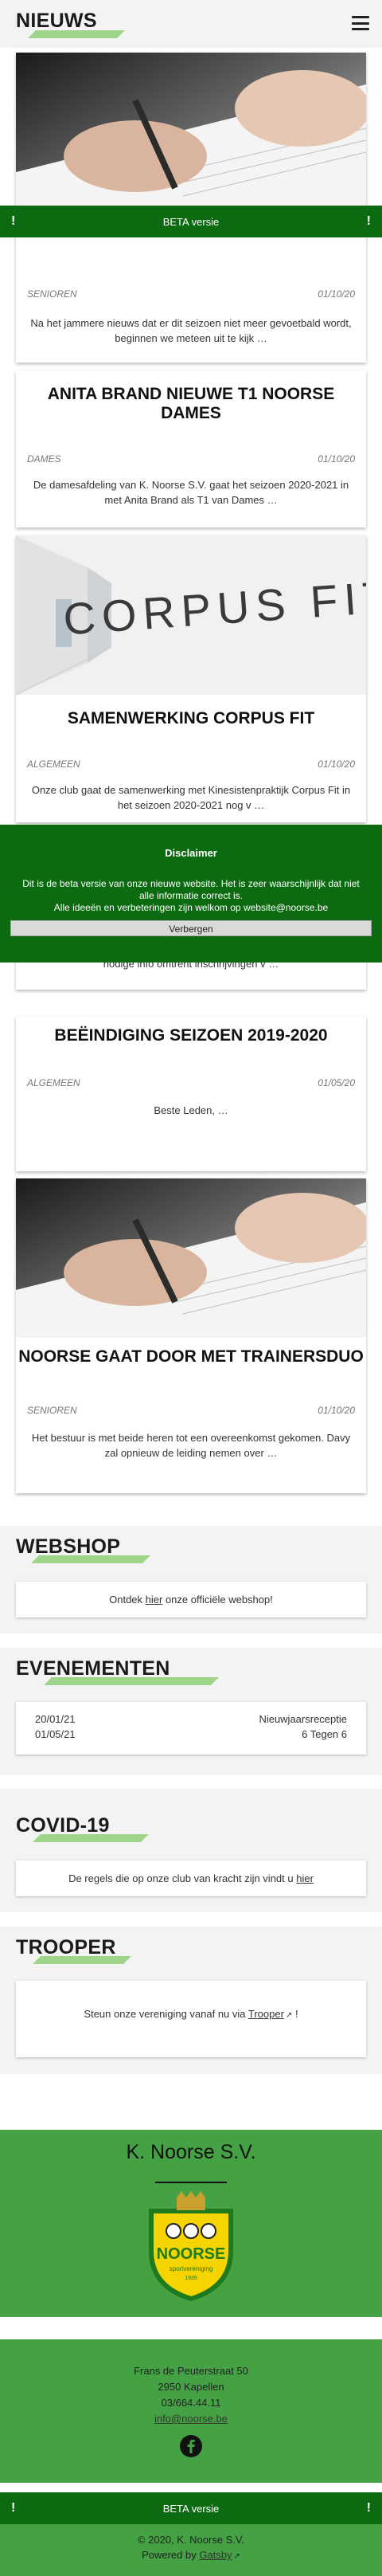 The width and height of the screenshot is (382, 2576). I want to click on gatsby-link: Gatsby, so click(215, 2555).